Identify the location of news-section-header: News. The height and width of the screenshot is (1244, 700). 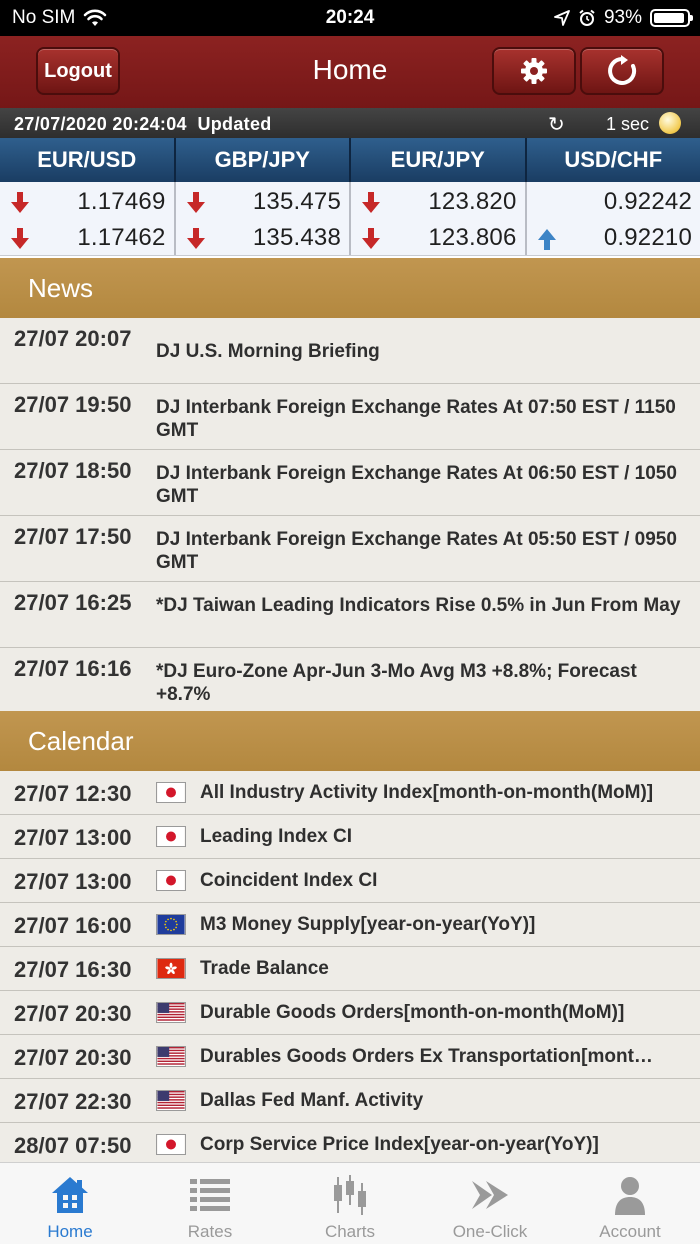
(350, 288).